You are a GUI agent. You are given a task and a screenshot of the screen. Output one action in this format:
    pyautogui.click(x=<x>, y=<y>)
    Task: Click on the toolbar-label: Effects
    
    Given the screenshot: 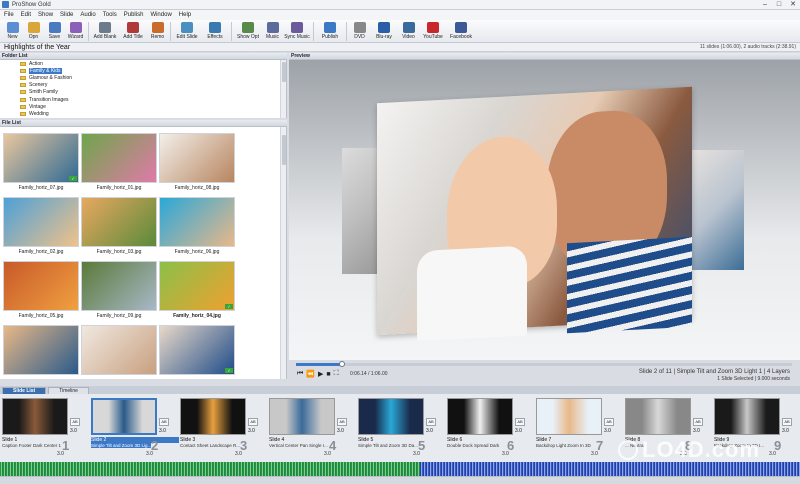 What is the action you would take?
    pyautogui.click(x=215, y=37)
    